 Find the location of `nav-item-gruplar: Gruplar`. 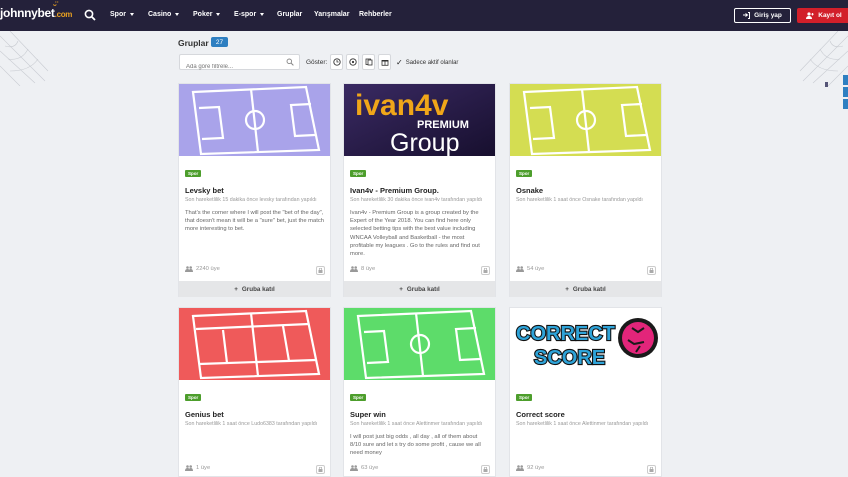

nav-item-gruplar: Gruplar is located at coordinates (289, 14).